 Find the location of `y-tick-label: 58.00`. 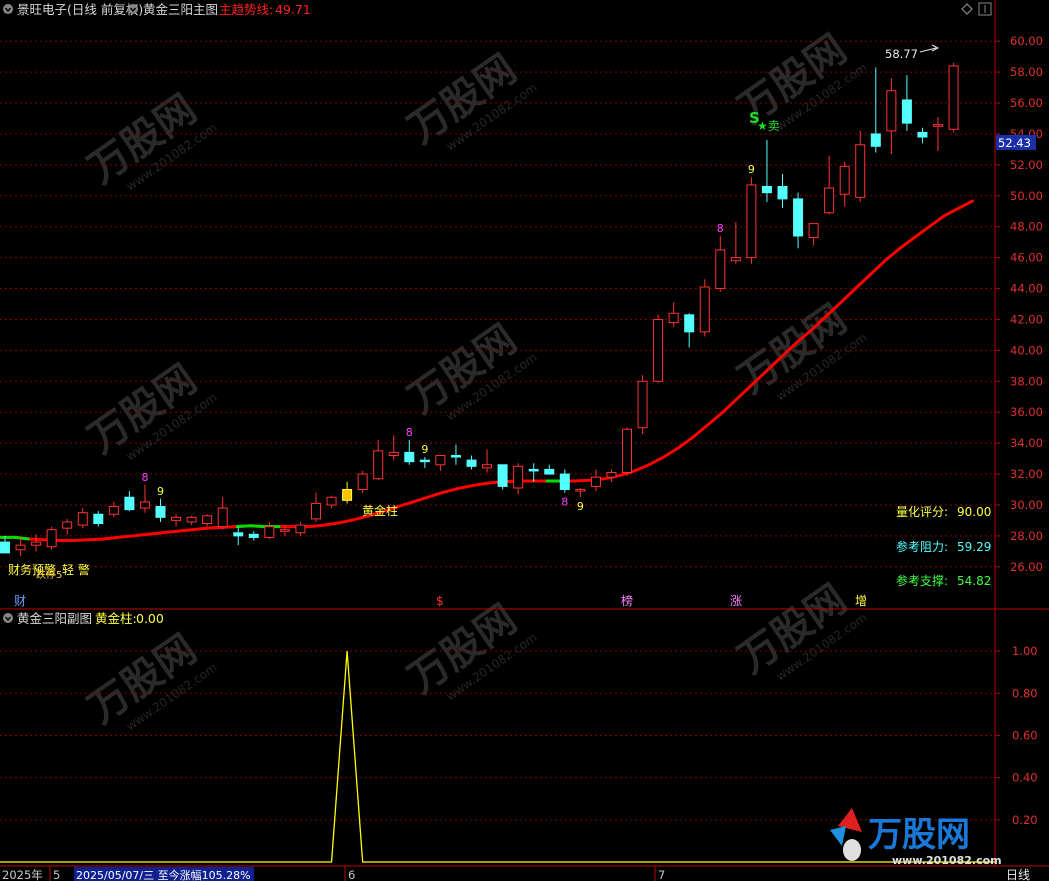

y-tick-label: 58.00 is located at coordinates (1026, 72).